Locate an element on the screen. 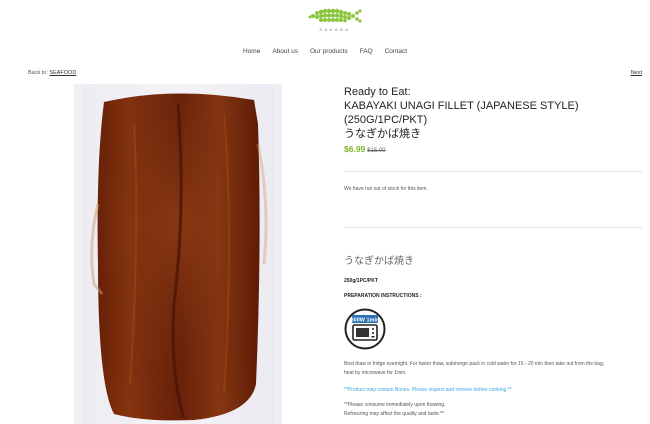 Image resolution: width=650 pixels, height=424 pixels. microwave-label: 600W 1min is located at coordinates (365, 320).